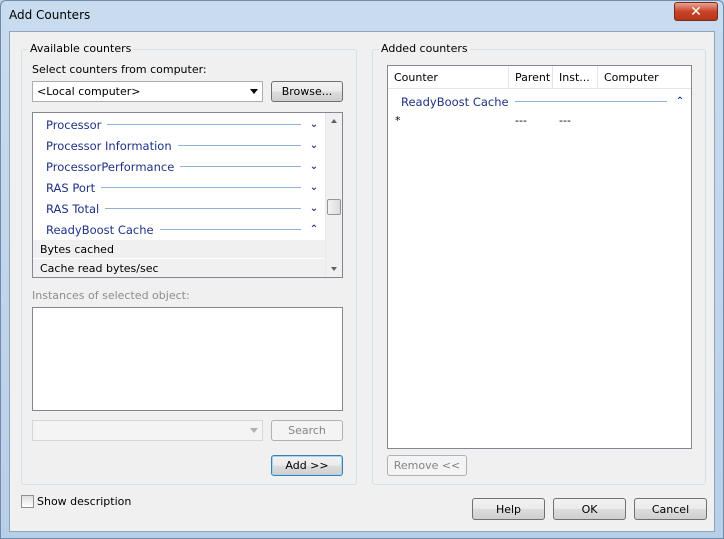  I want to click on close-button: ✕, so click(696, 11).